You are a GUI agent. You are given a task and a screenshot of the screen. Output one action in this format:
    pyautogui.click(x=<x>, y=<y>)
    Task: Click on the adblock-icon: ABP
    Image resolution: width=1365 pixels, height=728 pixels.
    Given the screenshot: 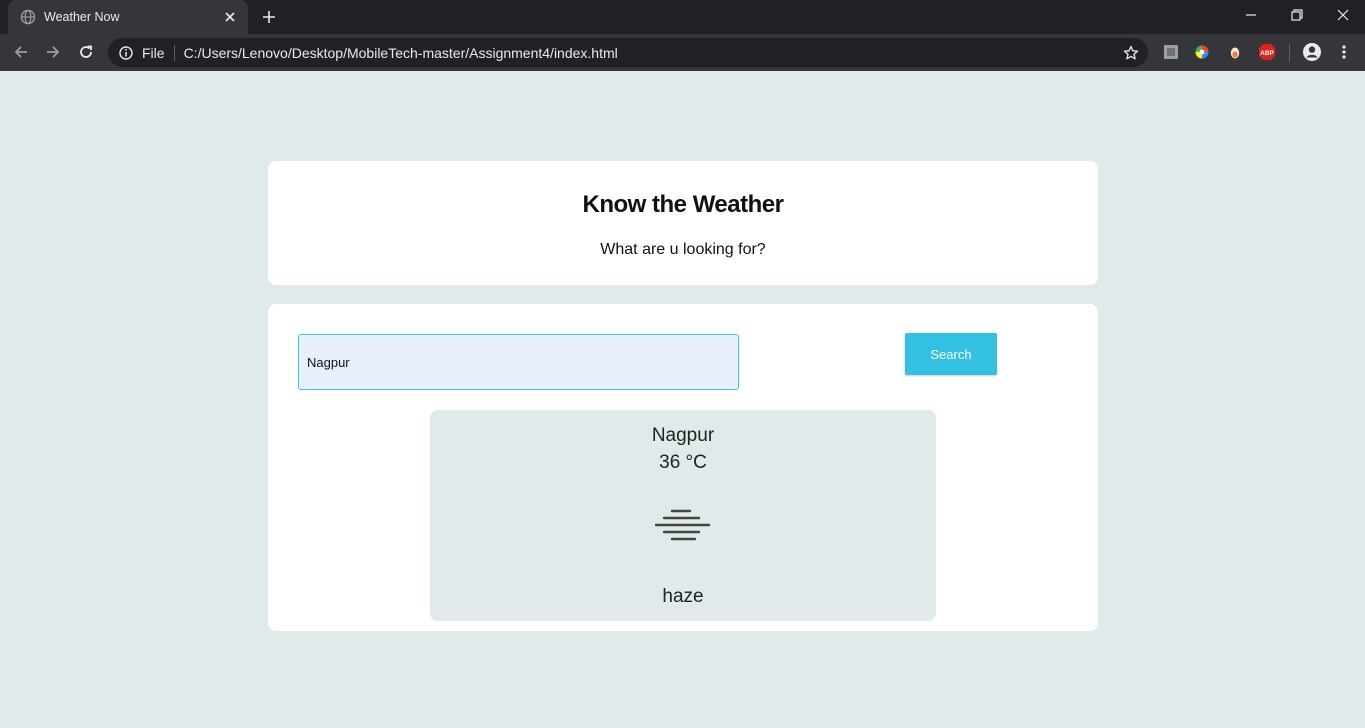 What is the action you would take?
    pyautogui.click(x=1267, y=52)
    